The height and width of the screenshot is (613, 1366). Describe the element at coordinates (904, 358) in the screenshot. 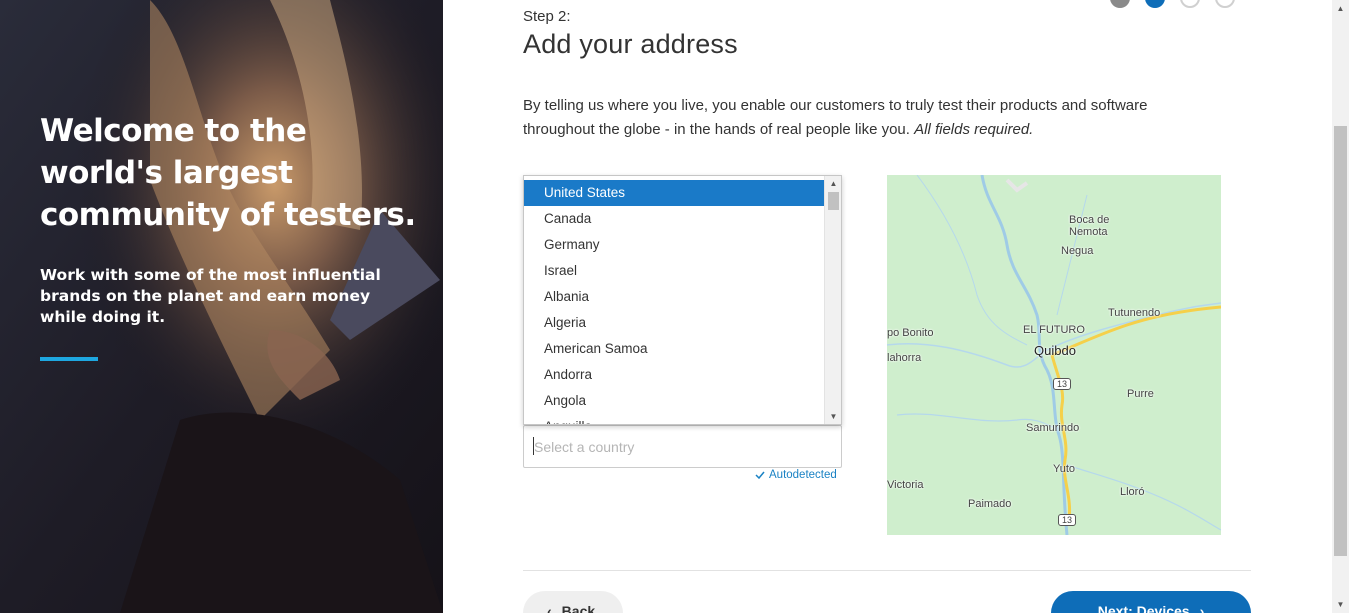

I see `map-label: lahorra` at that location.